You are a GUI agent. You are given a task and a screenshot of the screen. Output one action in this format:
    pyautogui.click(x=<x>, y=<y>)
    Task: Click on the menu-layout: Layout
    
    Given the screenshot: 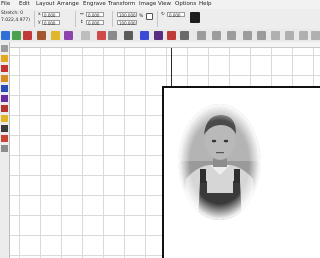 What is the action you would take?
    pyautogui.click(x=45, y=4)
    